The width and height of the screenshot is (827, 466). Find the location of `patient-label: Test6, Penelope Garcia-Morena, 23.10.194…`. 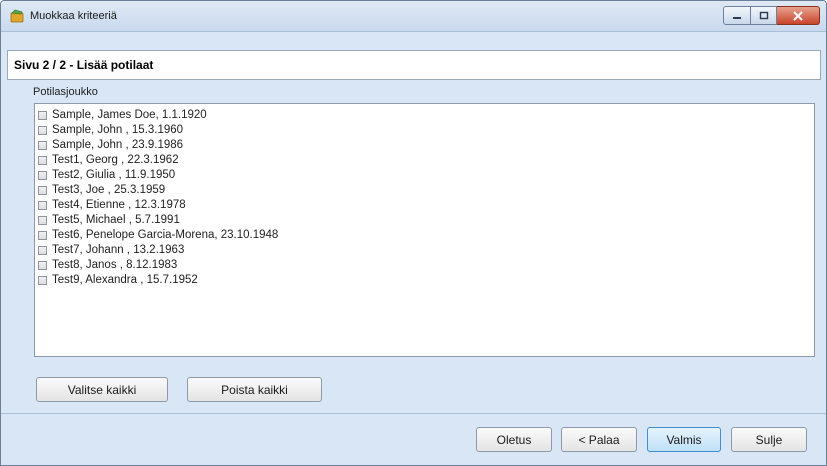

patient-label: Test6, Penelope Garcia-Morena, 23.10.194… is located at coordinates (165, 235).